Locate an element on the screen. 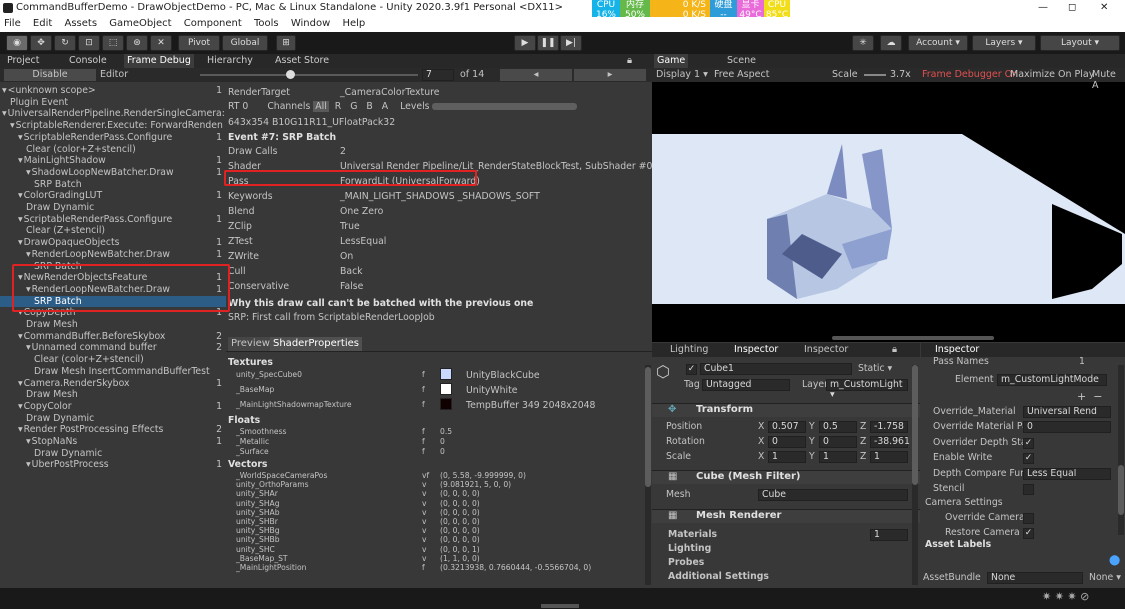  pivot-button: Pivot is located at coordinates (199, 43).